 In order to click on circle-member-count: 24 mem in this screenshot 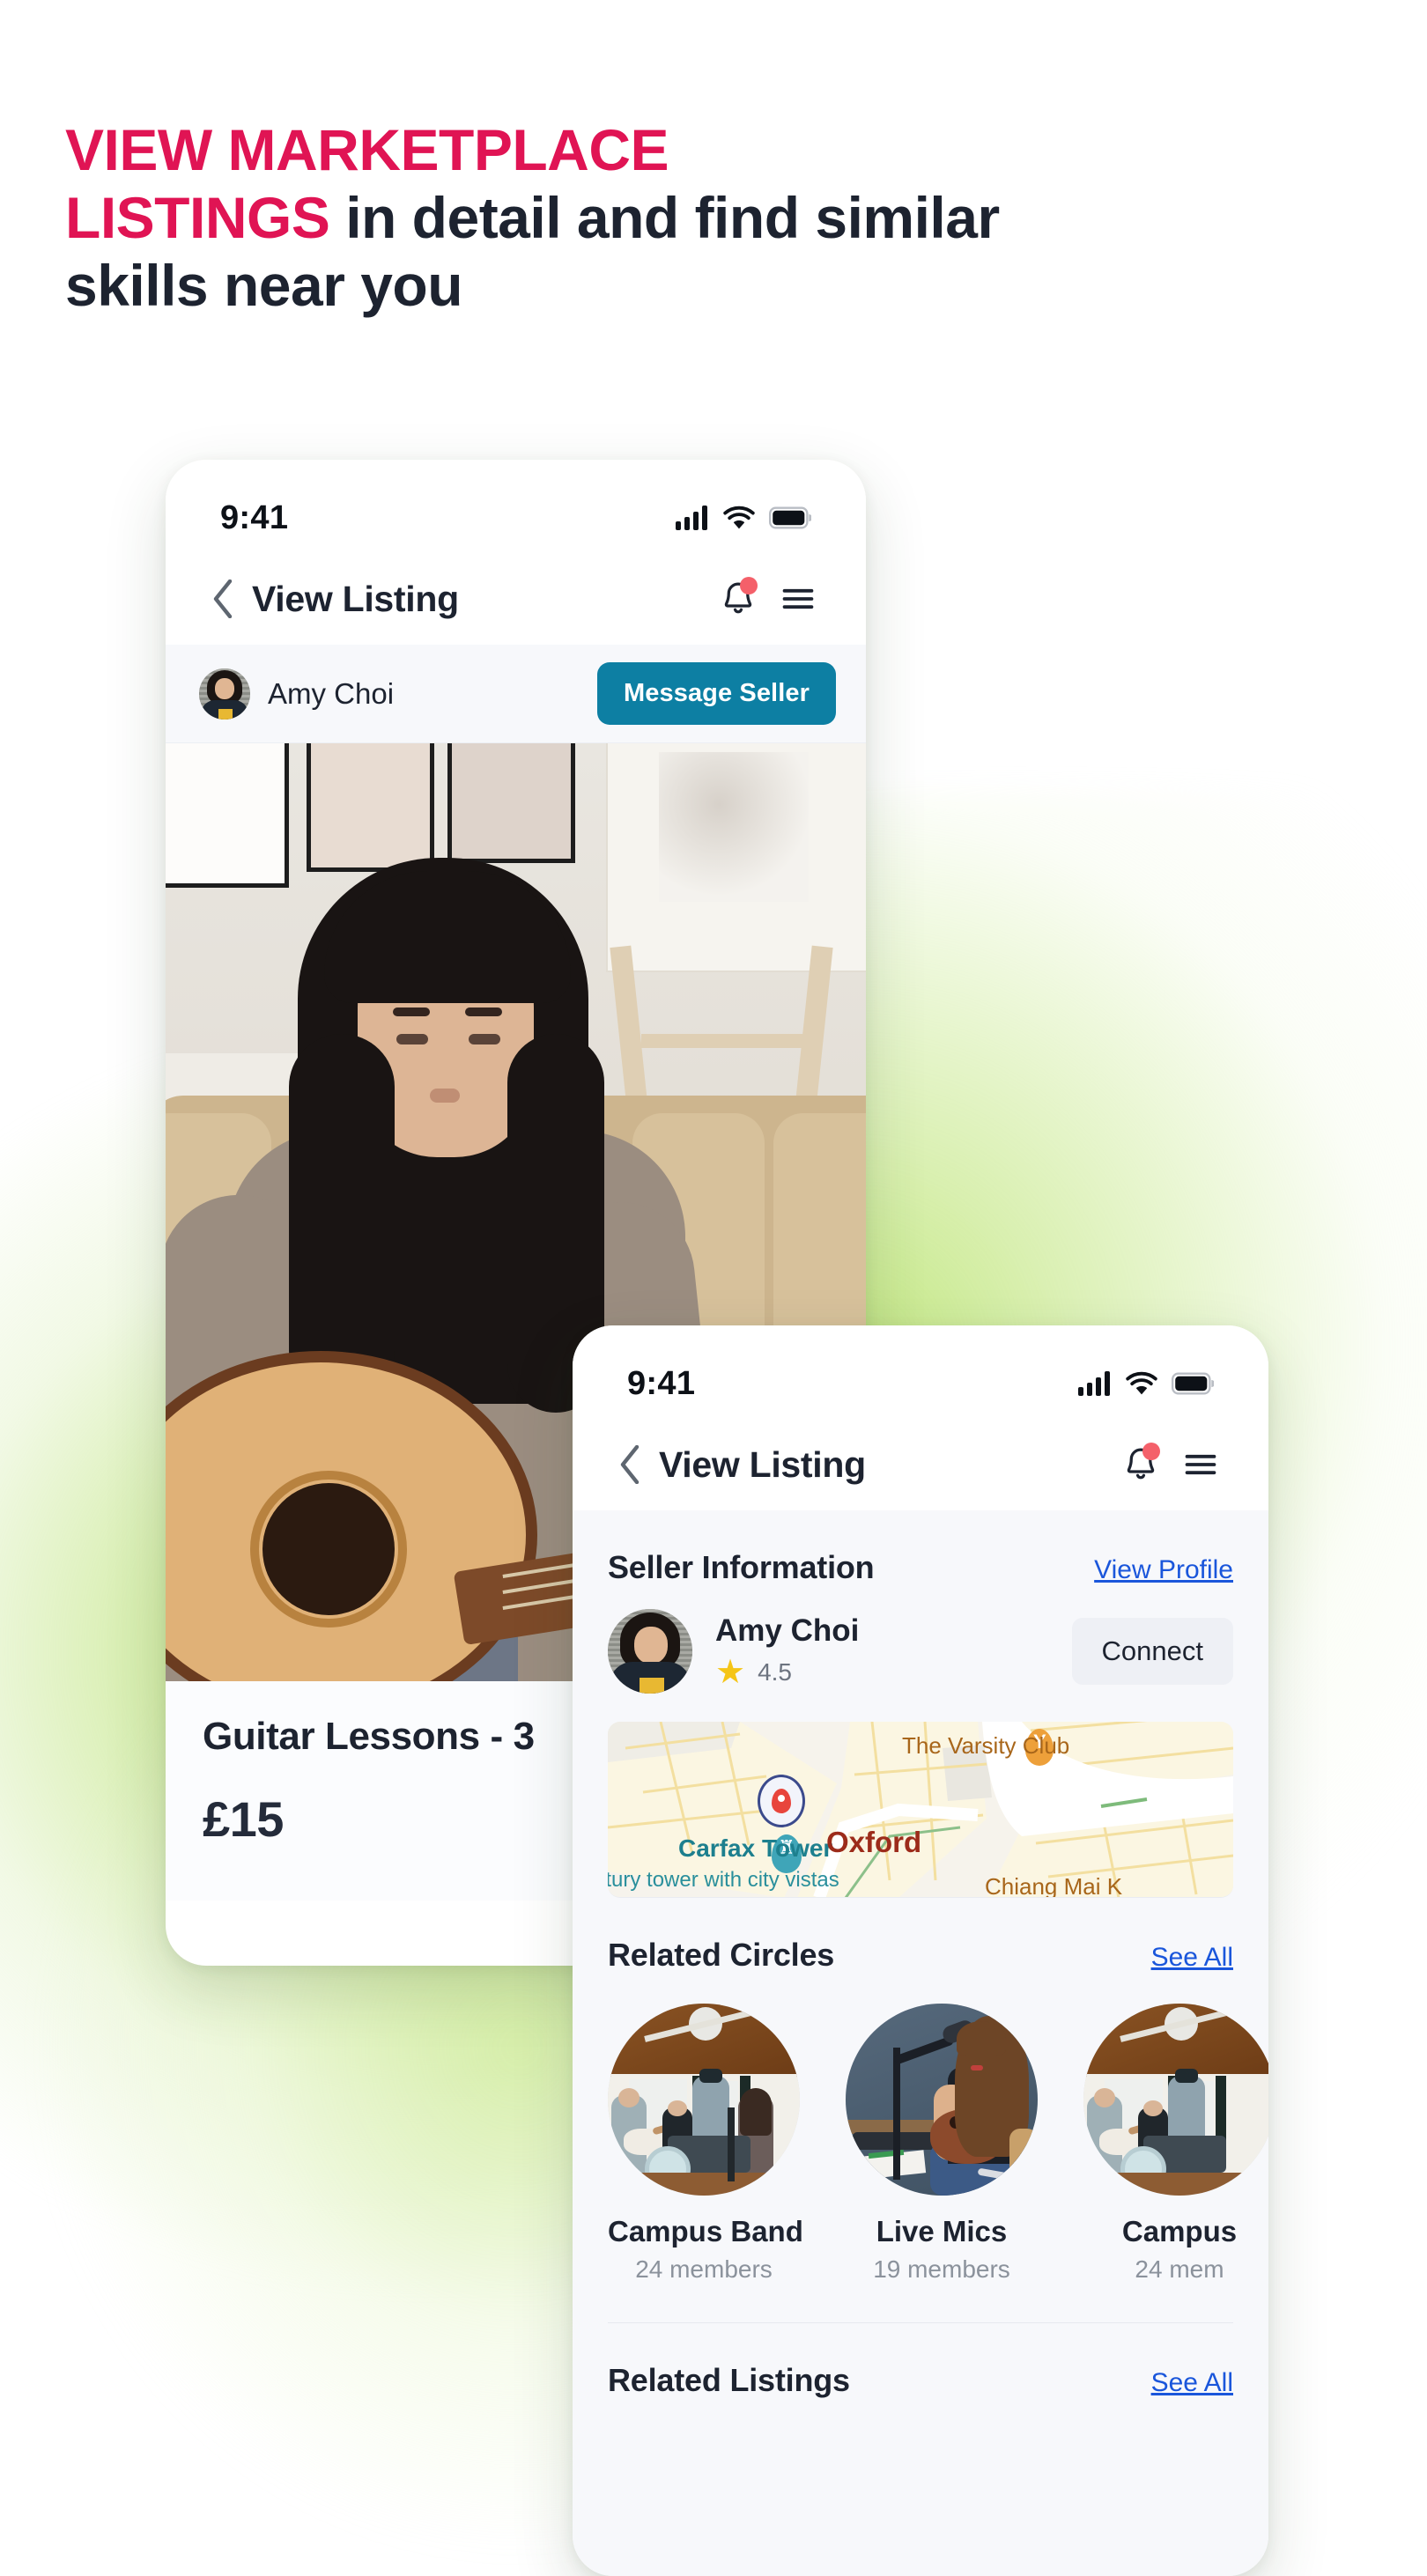, I will do `click(1179, 2269)`.